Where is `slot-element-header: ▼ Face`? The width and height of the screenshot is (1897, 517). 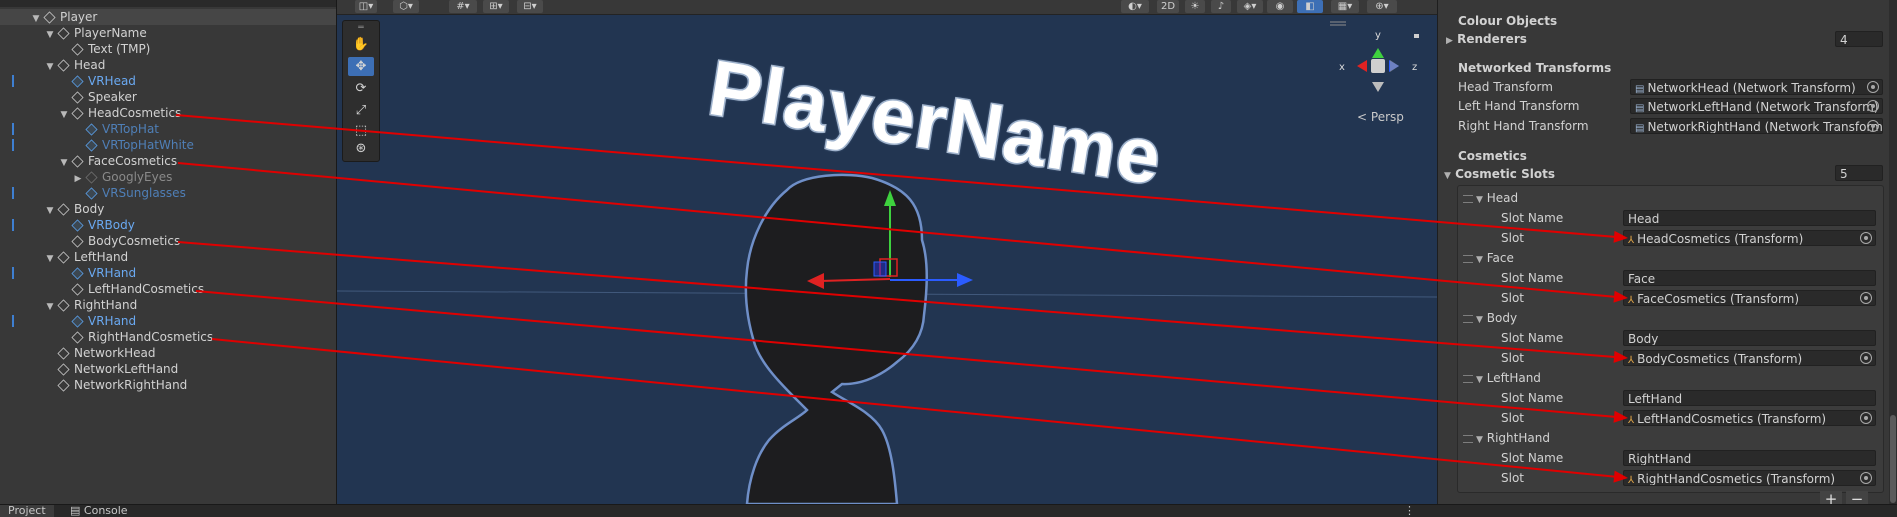
slot-element-header: ▼ Face is located at coordinates (1495, 259).